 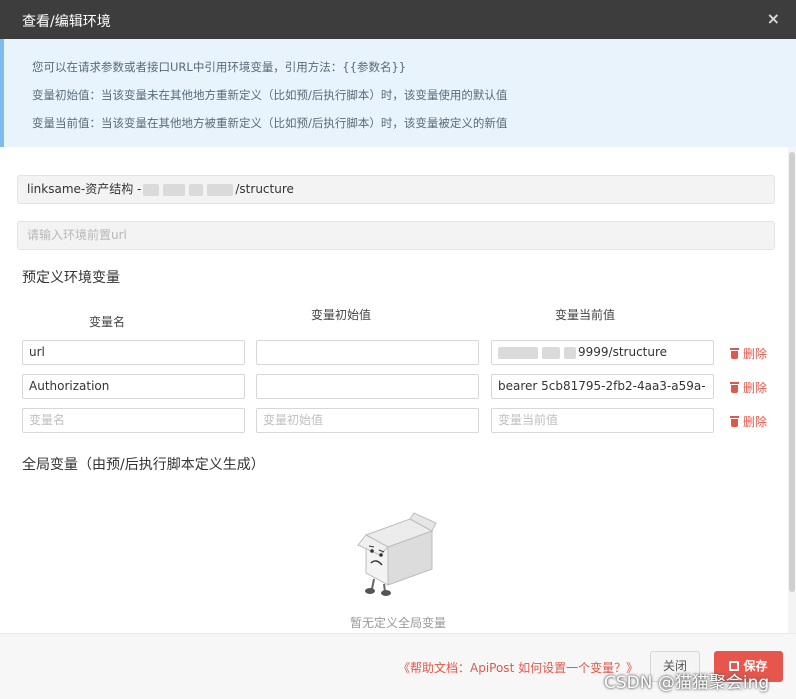 What do you see at coordinates (687, 683) in the screenshot?
I see `watermark: CSDN @猫猫聚会ing` at bounding box center [687, 683].